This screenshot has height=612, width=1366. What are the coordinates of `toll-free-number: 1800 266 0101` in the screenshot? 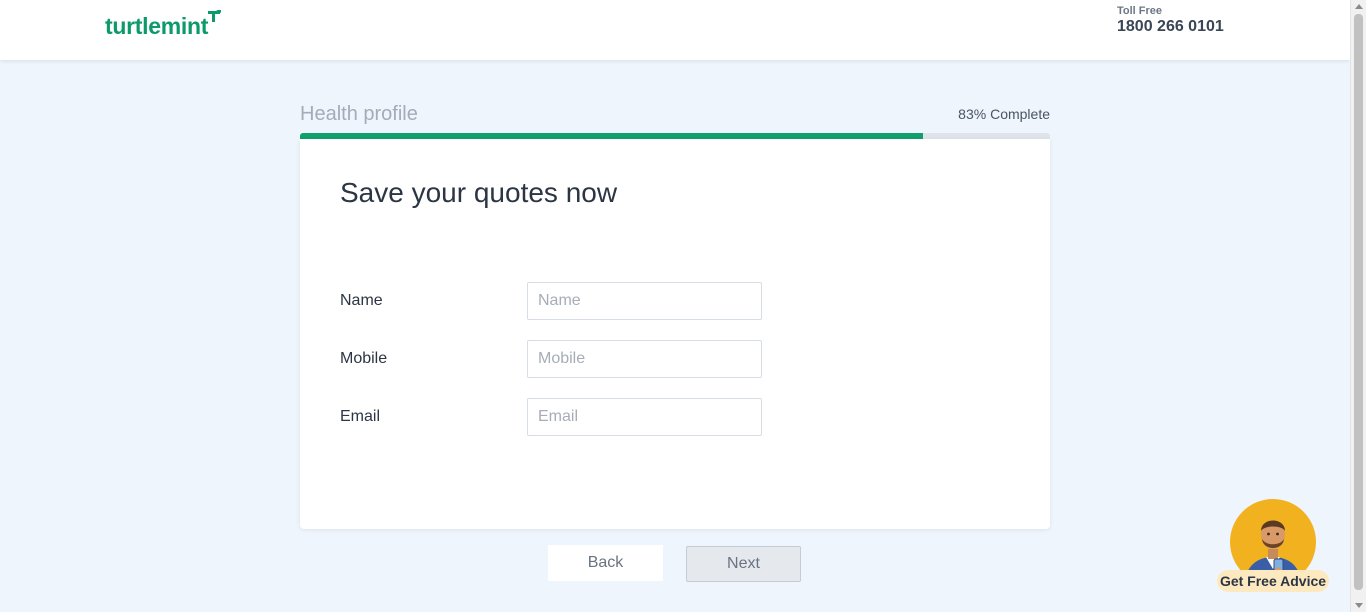 It's located at (1170, 27).